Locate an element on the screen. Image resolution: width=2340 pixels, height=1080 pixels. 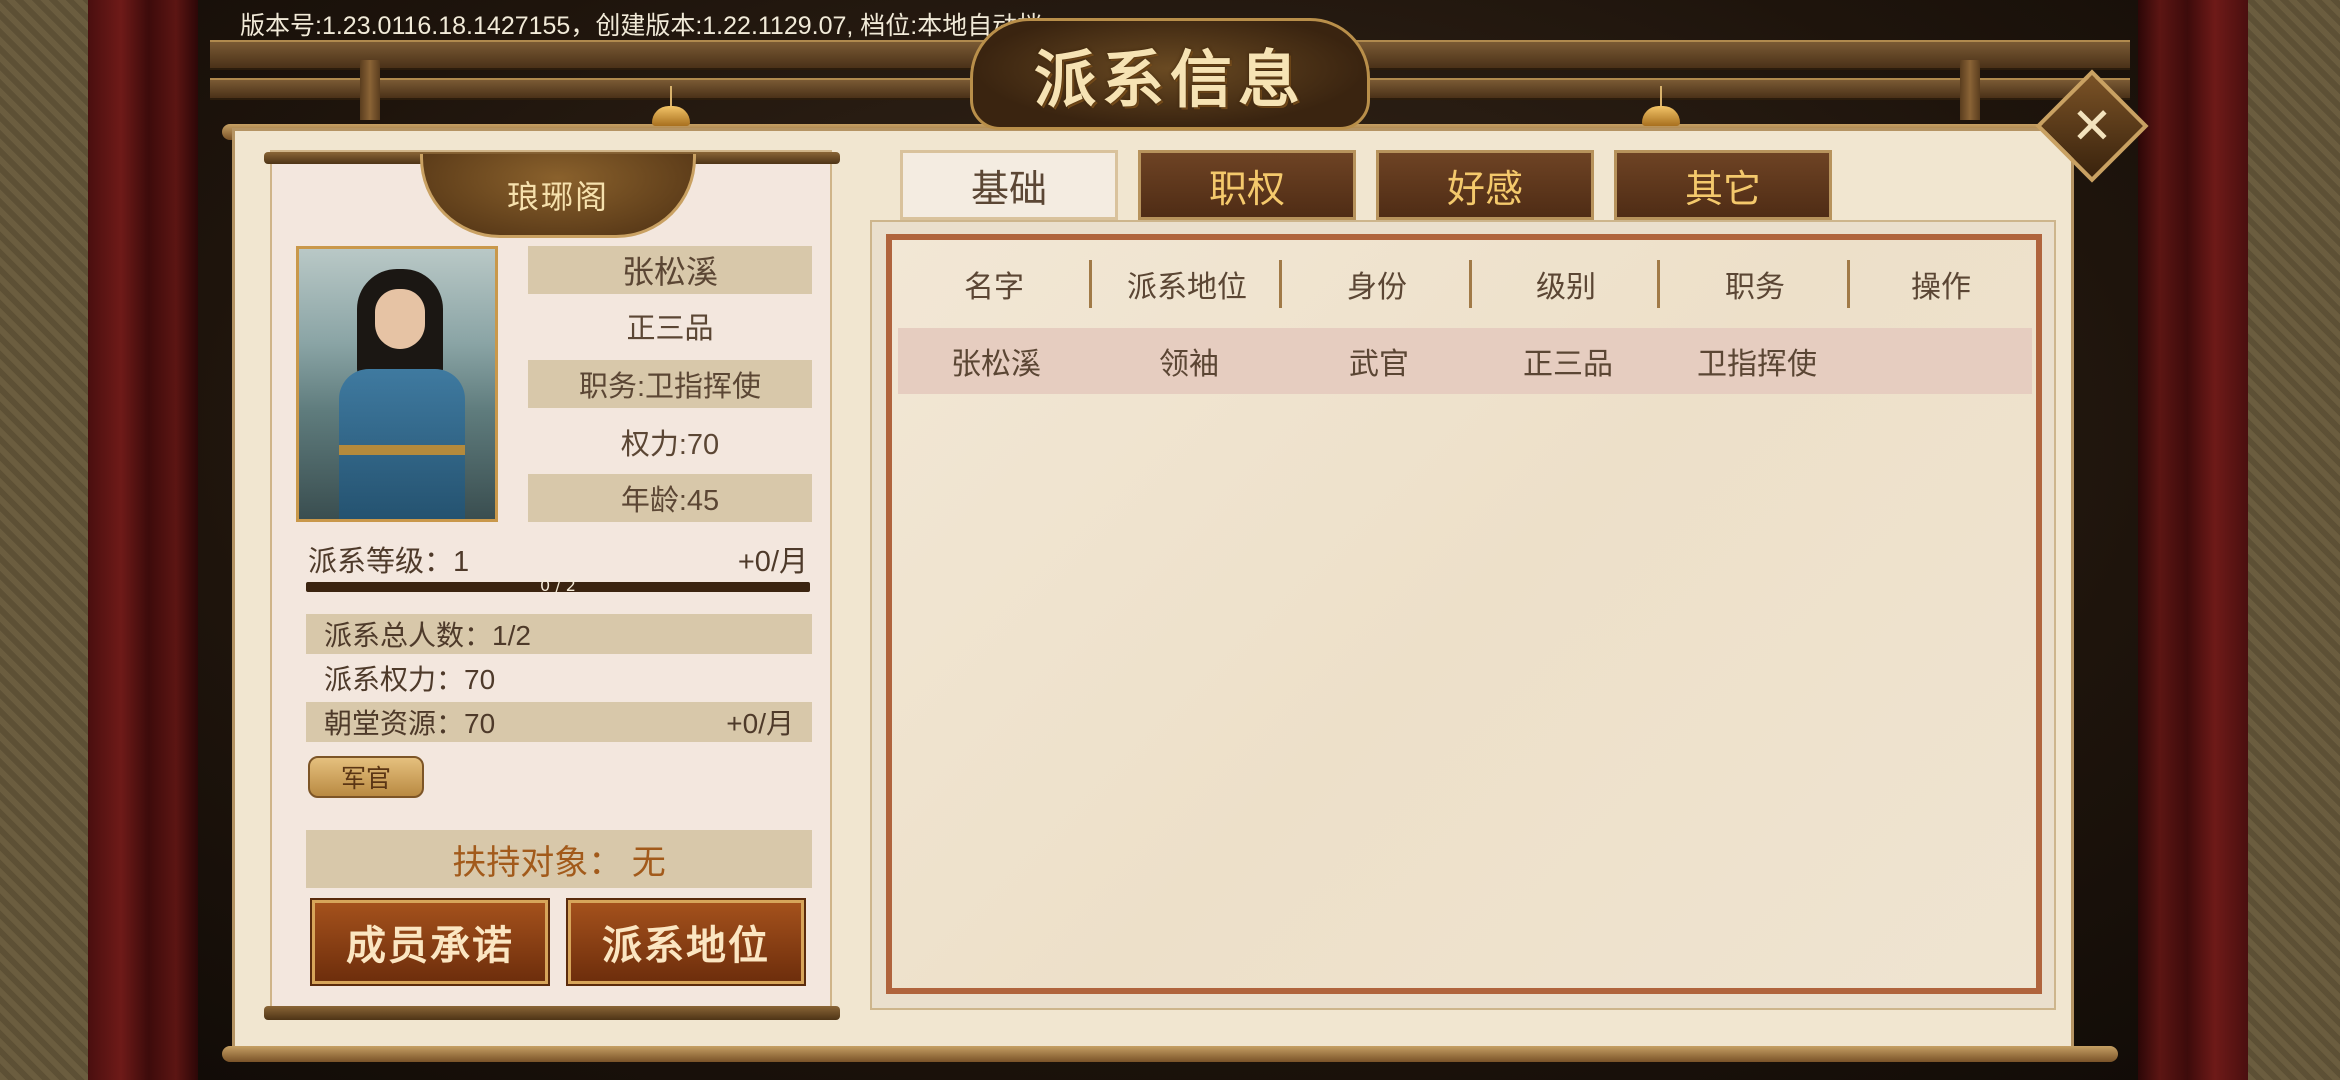
leader-power: 权力:70 is located at coordinates (670, 445).